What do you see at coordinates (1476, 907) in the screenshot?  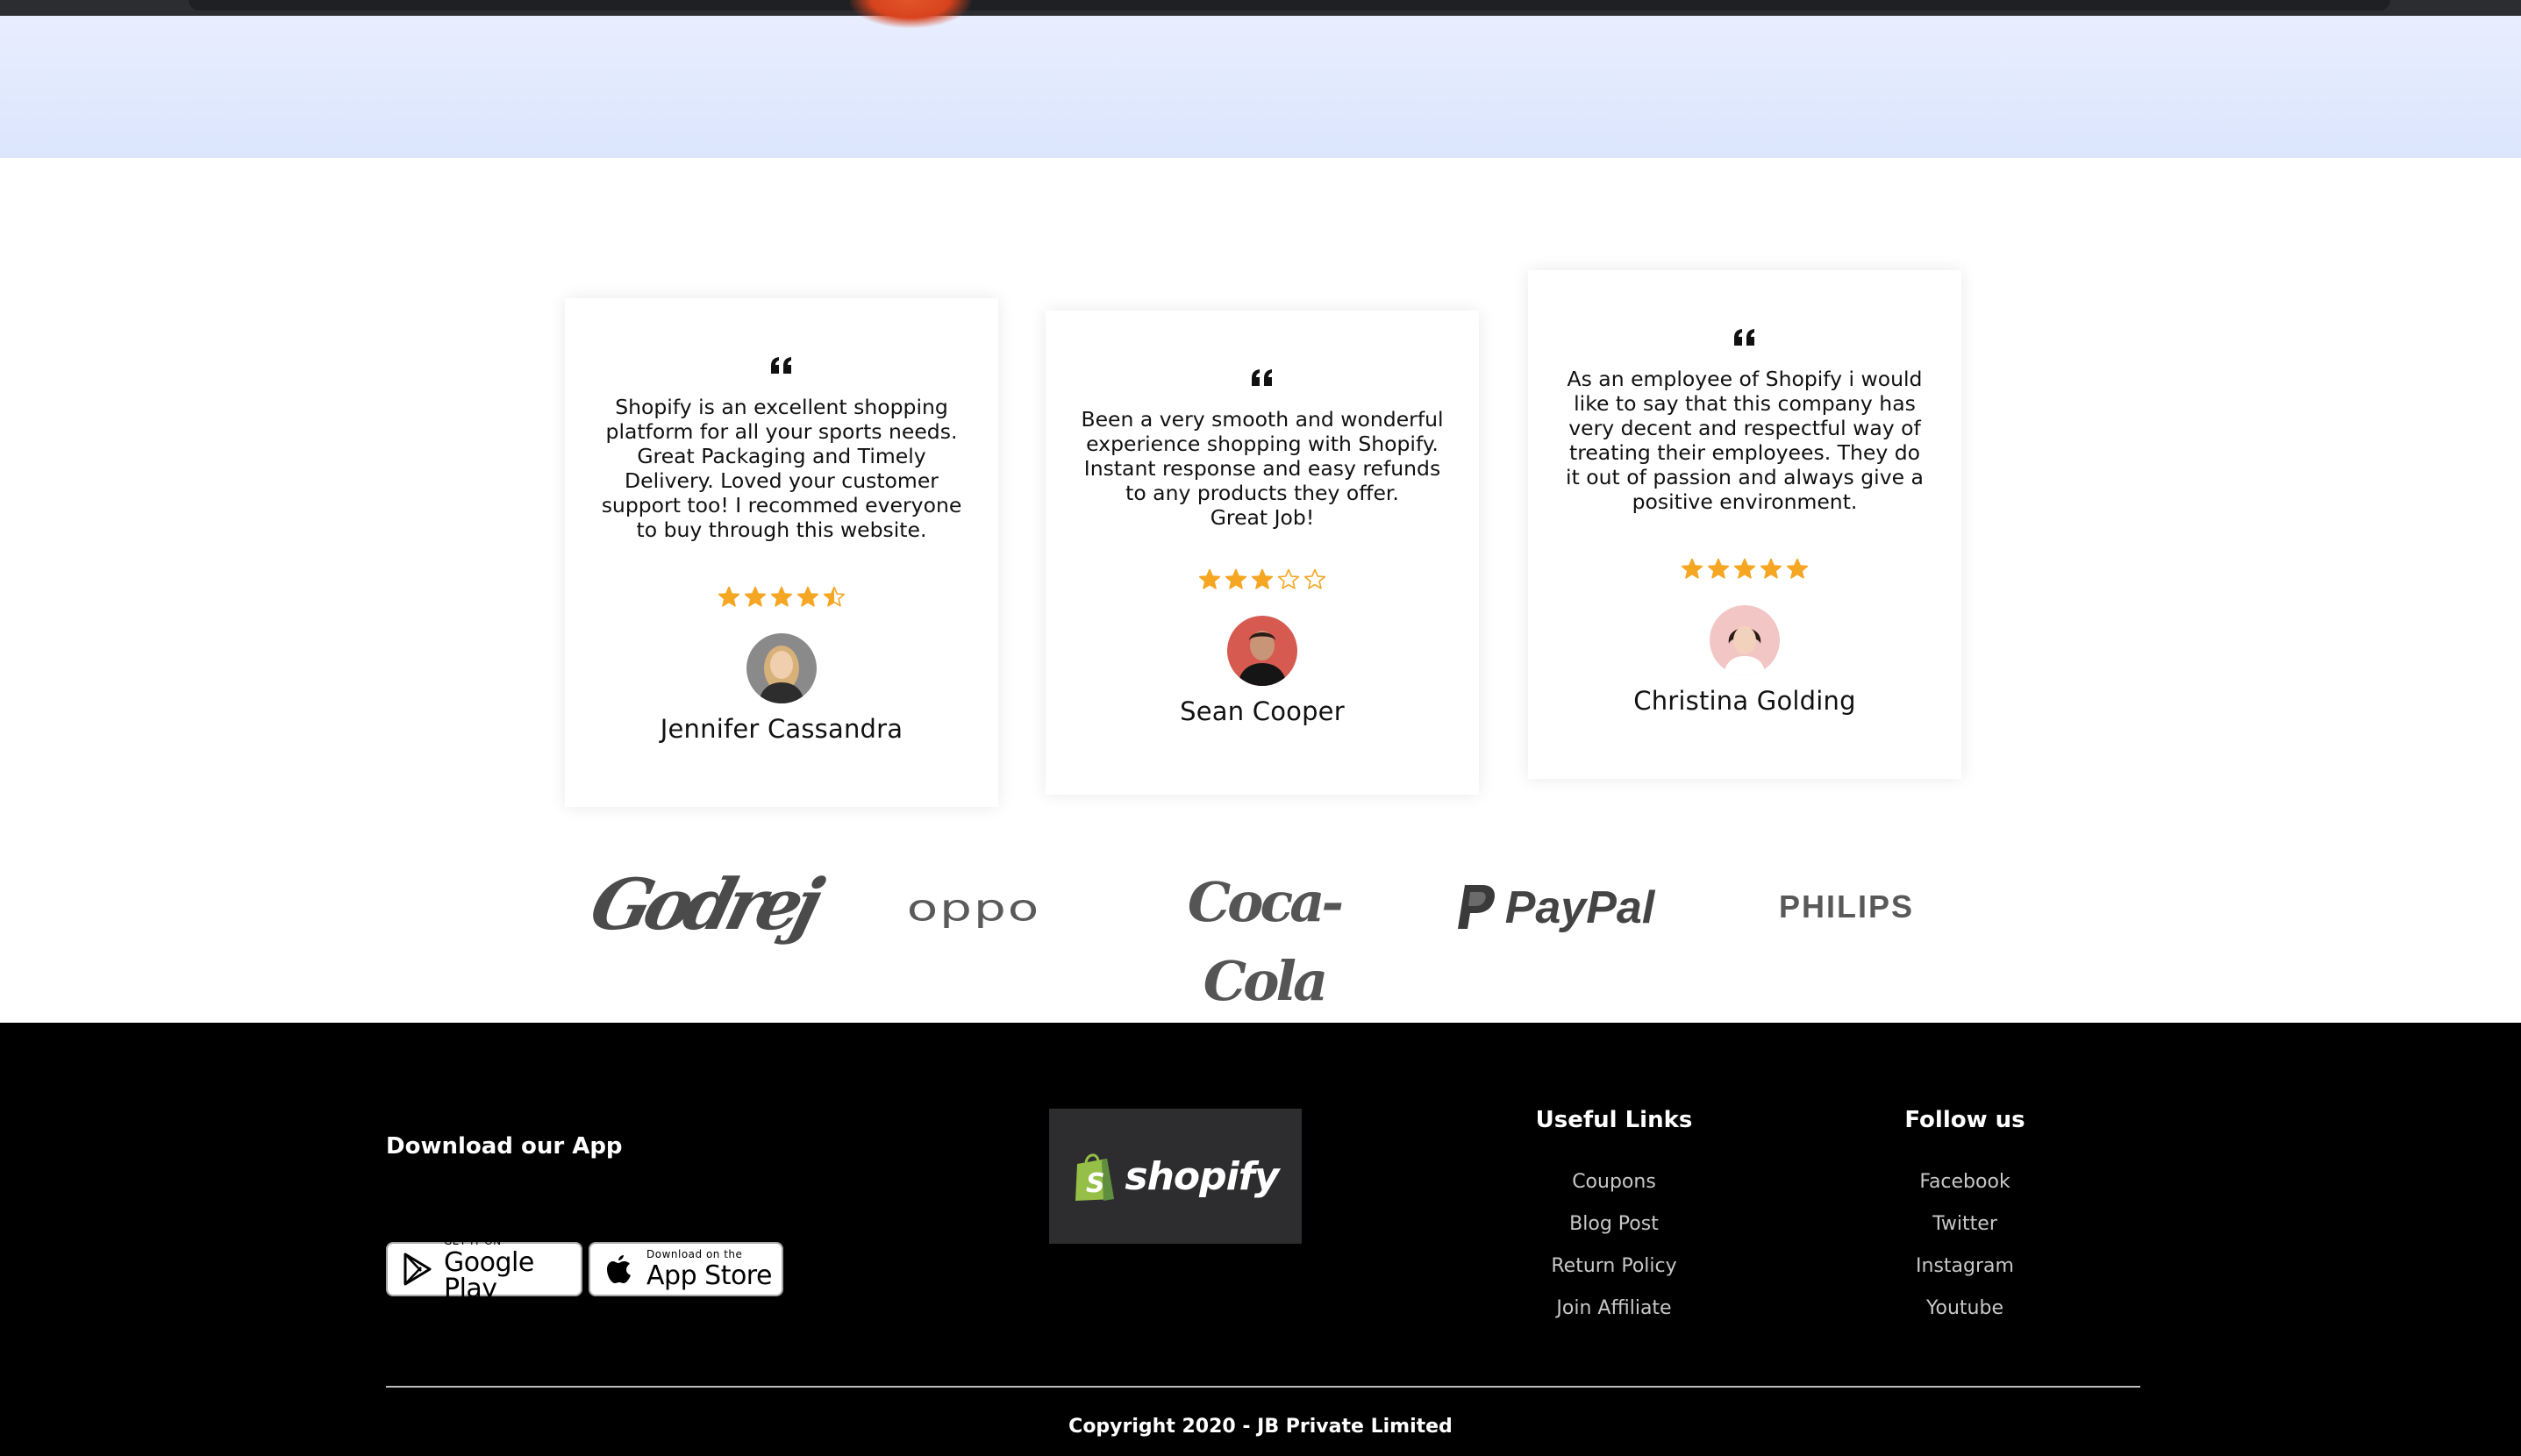 I see `paypal-icon` at bounding box center [1476, 907].